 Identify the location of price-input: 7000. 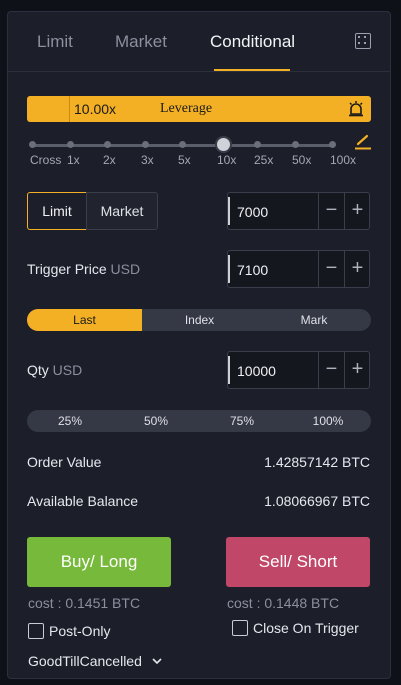
(252, 212).